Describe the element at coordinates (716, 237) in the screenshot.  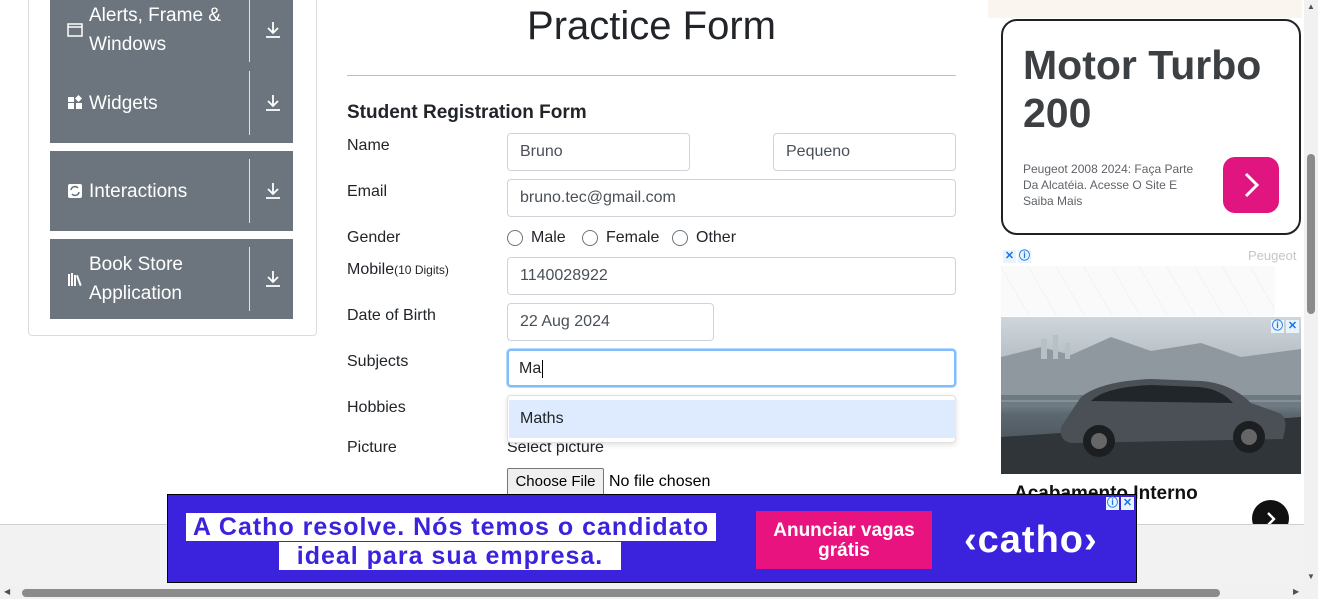
I see `radio-label: Other` at that location.